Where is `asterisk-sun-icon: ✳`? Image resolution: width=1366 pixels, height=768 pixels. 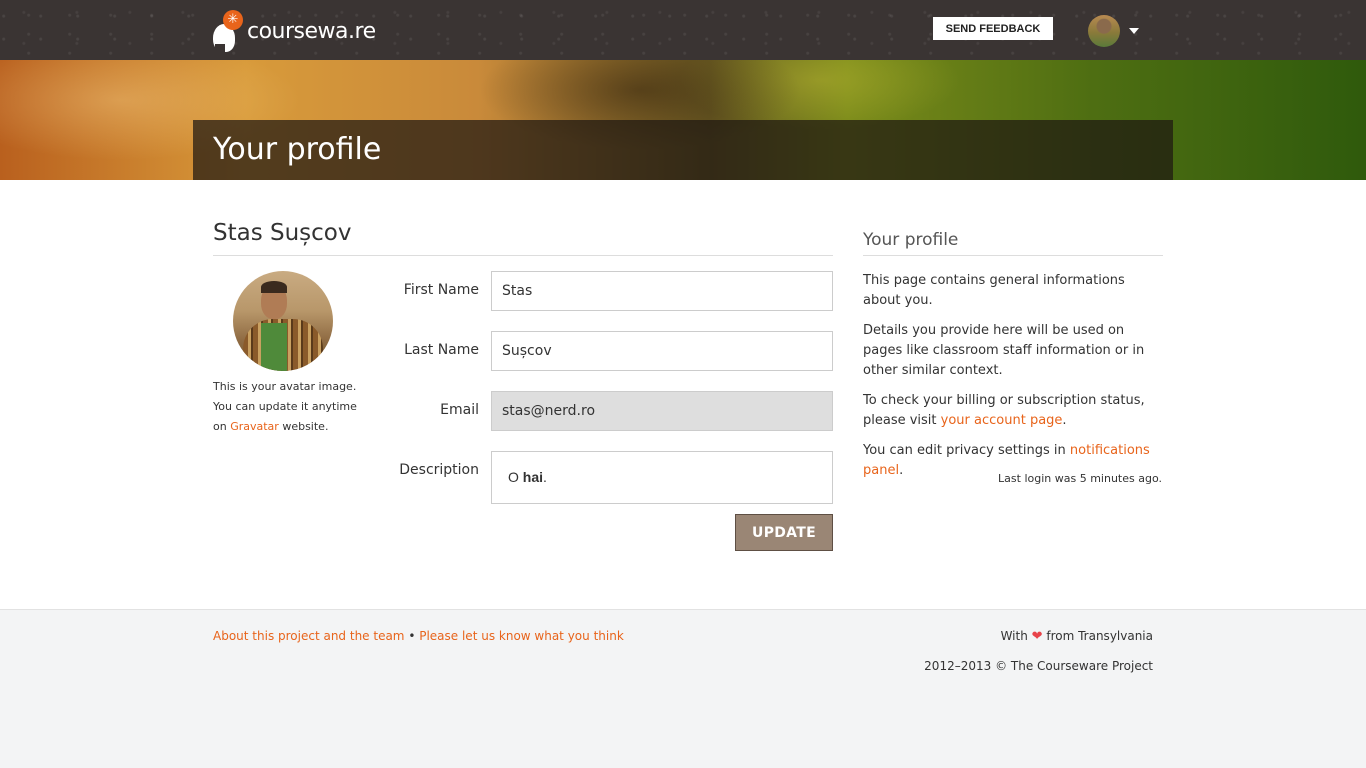 asterisk-sun-icon: ✳ is located at coordinates (233, 20).